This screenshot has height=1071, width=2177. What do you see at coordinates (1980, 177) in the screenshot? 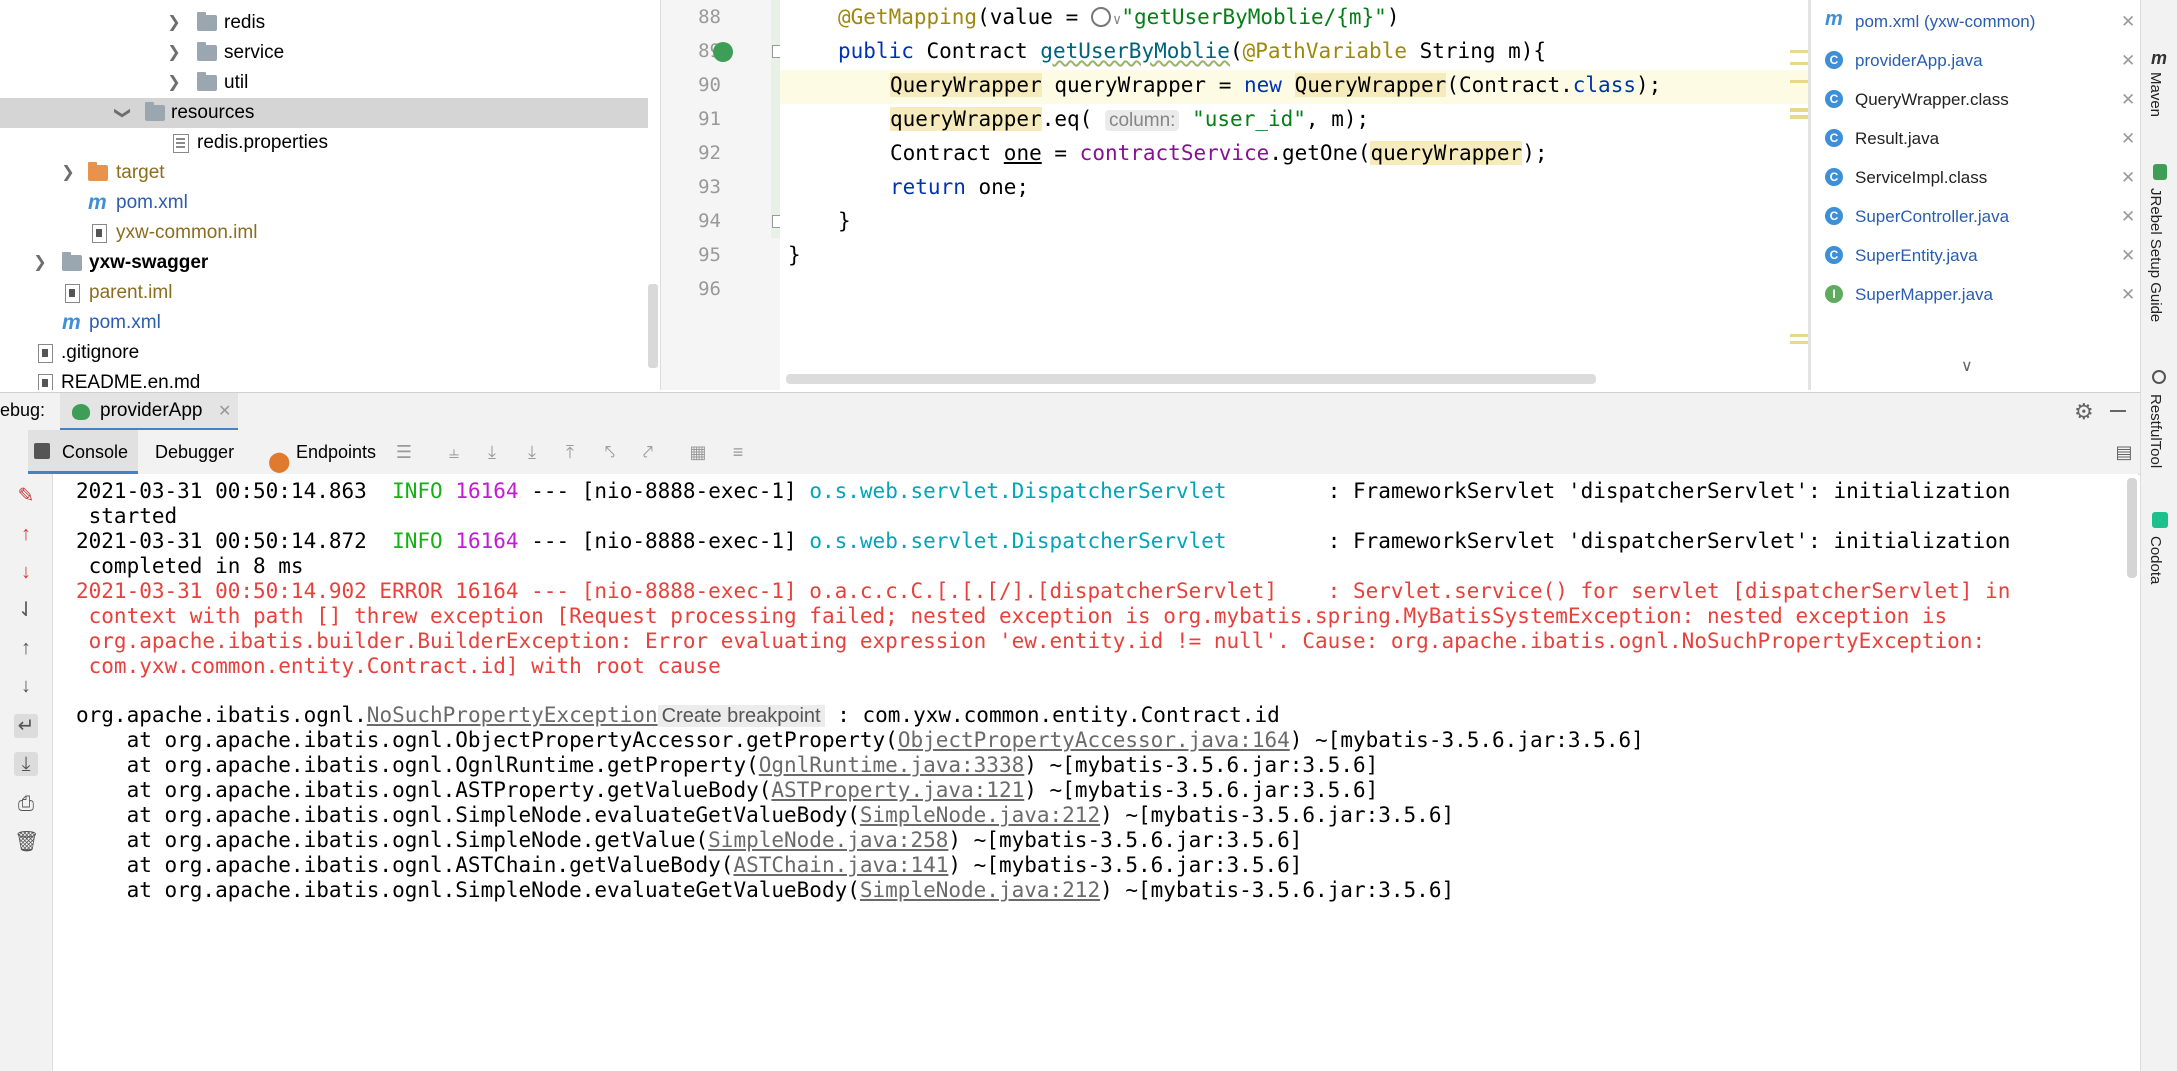
I see `recent-file-item: C ServiceImpl.class ✕` at bounding box center [1980, 177].